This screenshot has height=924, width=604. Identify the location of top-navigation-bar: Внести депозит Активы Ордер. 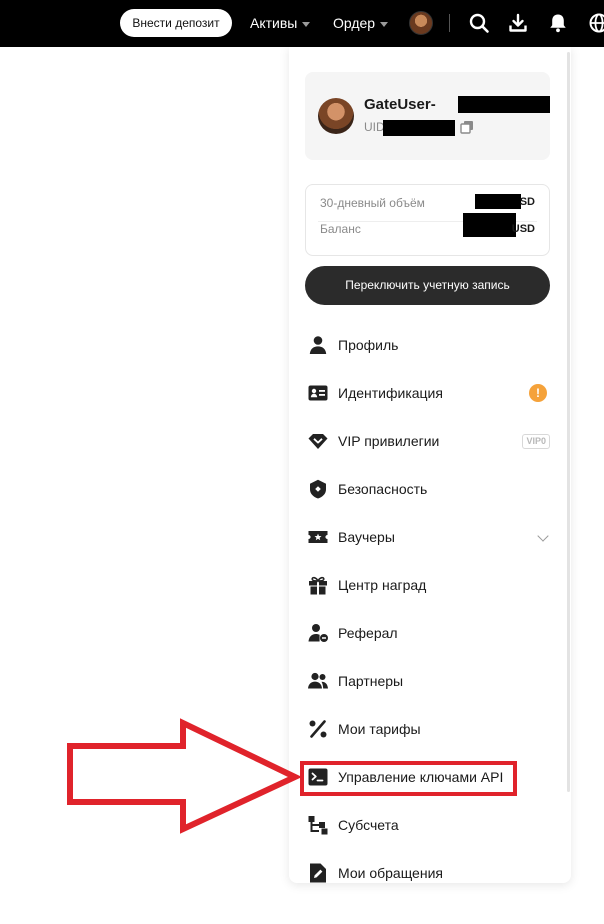
(302, 23).